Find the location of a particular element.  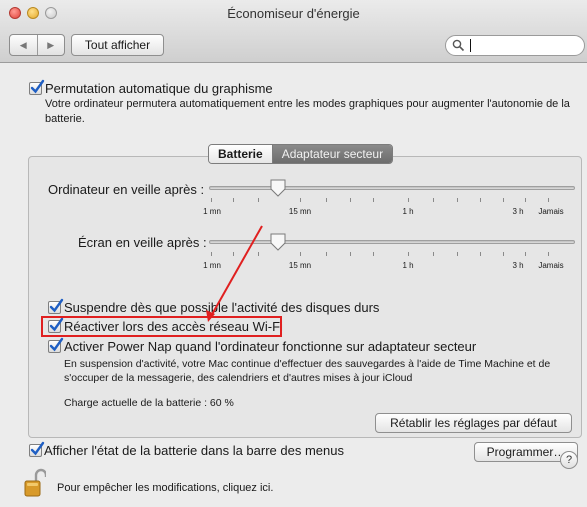

checkmark-icon is located at coordinates (37, 448).